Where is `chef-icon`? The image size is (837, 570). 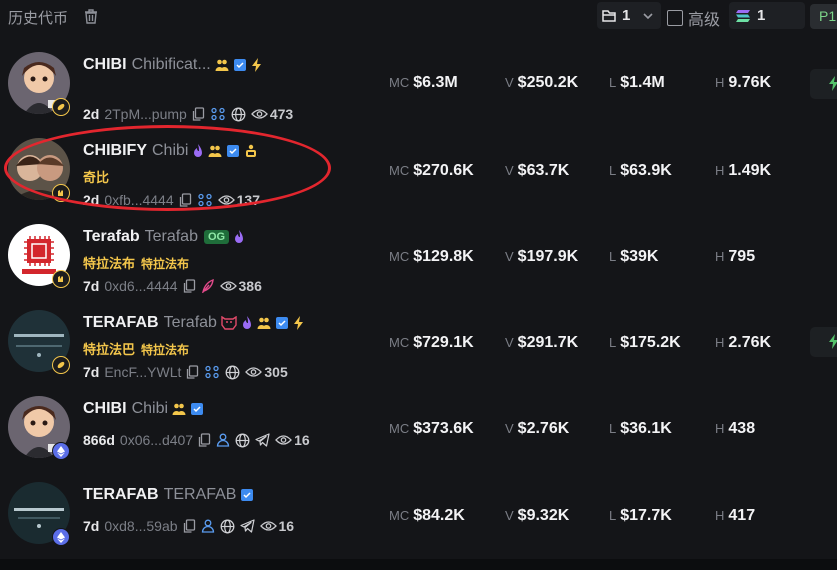
chef-icon is located at coordinates (251, 151).